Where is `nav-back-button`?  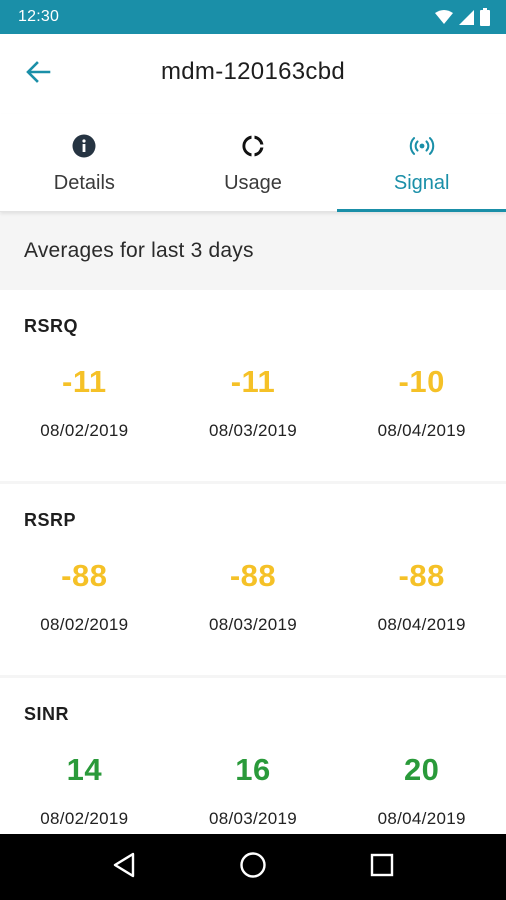
nav-back-button is located at coordinates (124, 867).